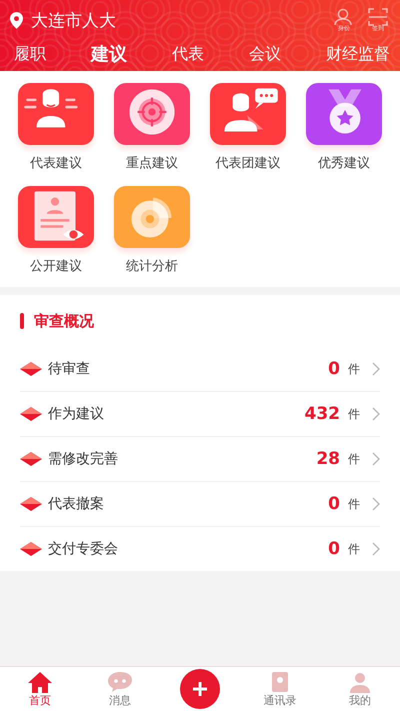 This screenshot has height=711, width=400. I want to click on bottom-nav-item: 通讯录, so click(280, 689).